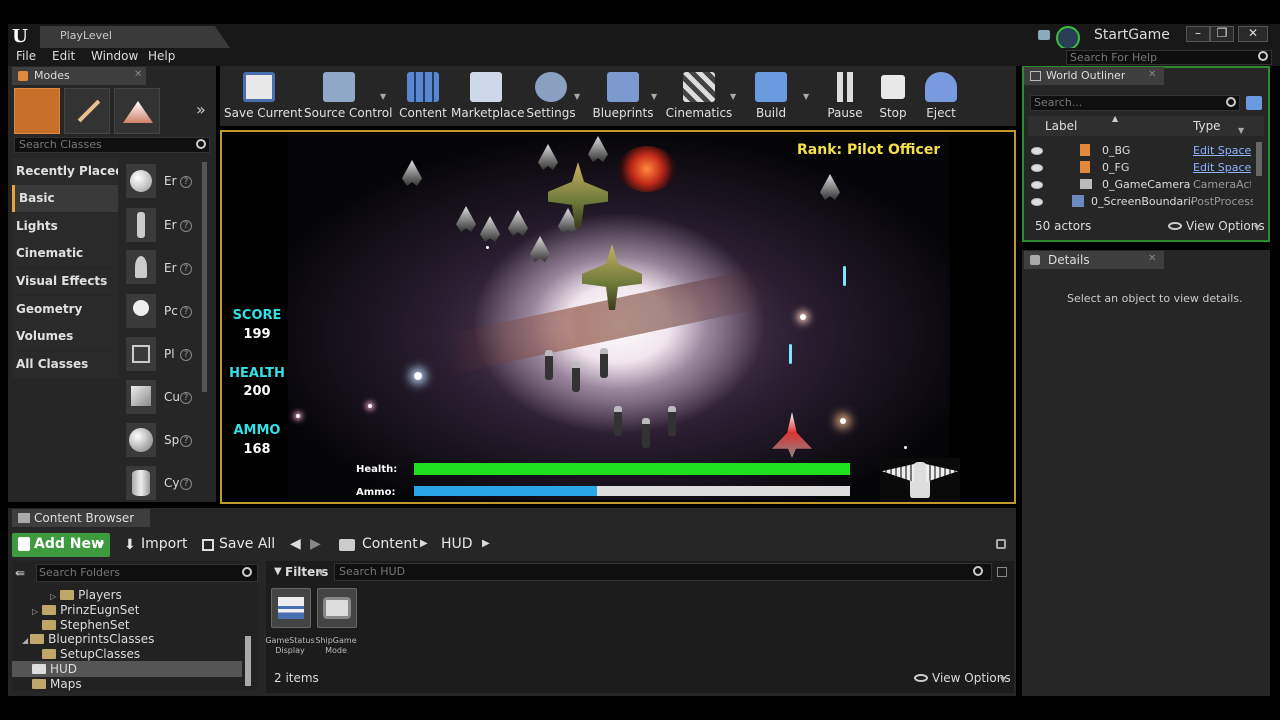 The width and height of the screenshot is (1280, 720). Describe the element at coordinates (1140, 201) in the screenshot. I see `outliner-row: 0_ScreenBoundaries PostProcess` at that location.